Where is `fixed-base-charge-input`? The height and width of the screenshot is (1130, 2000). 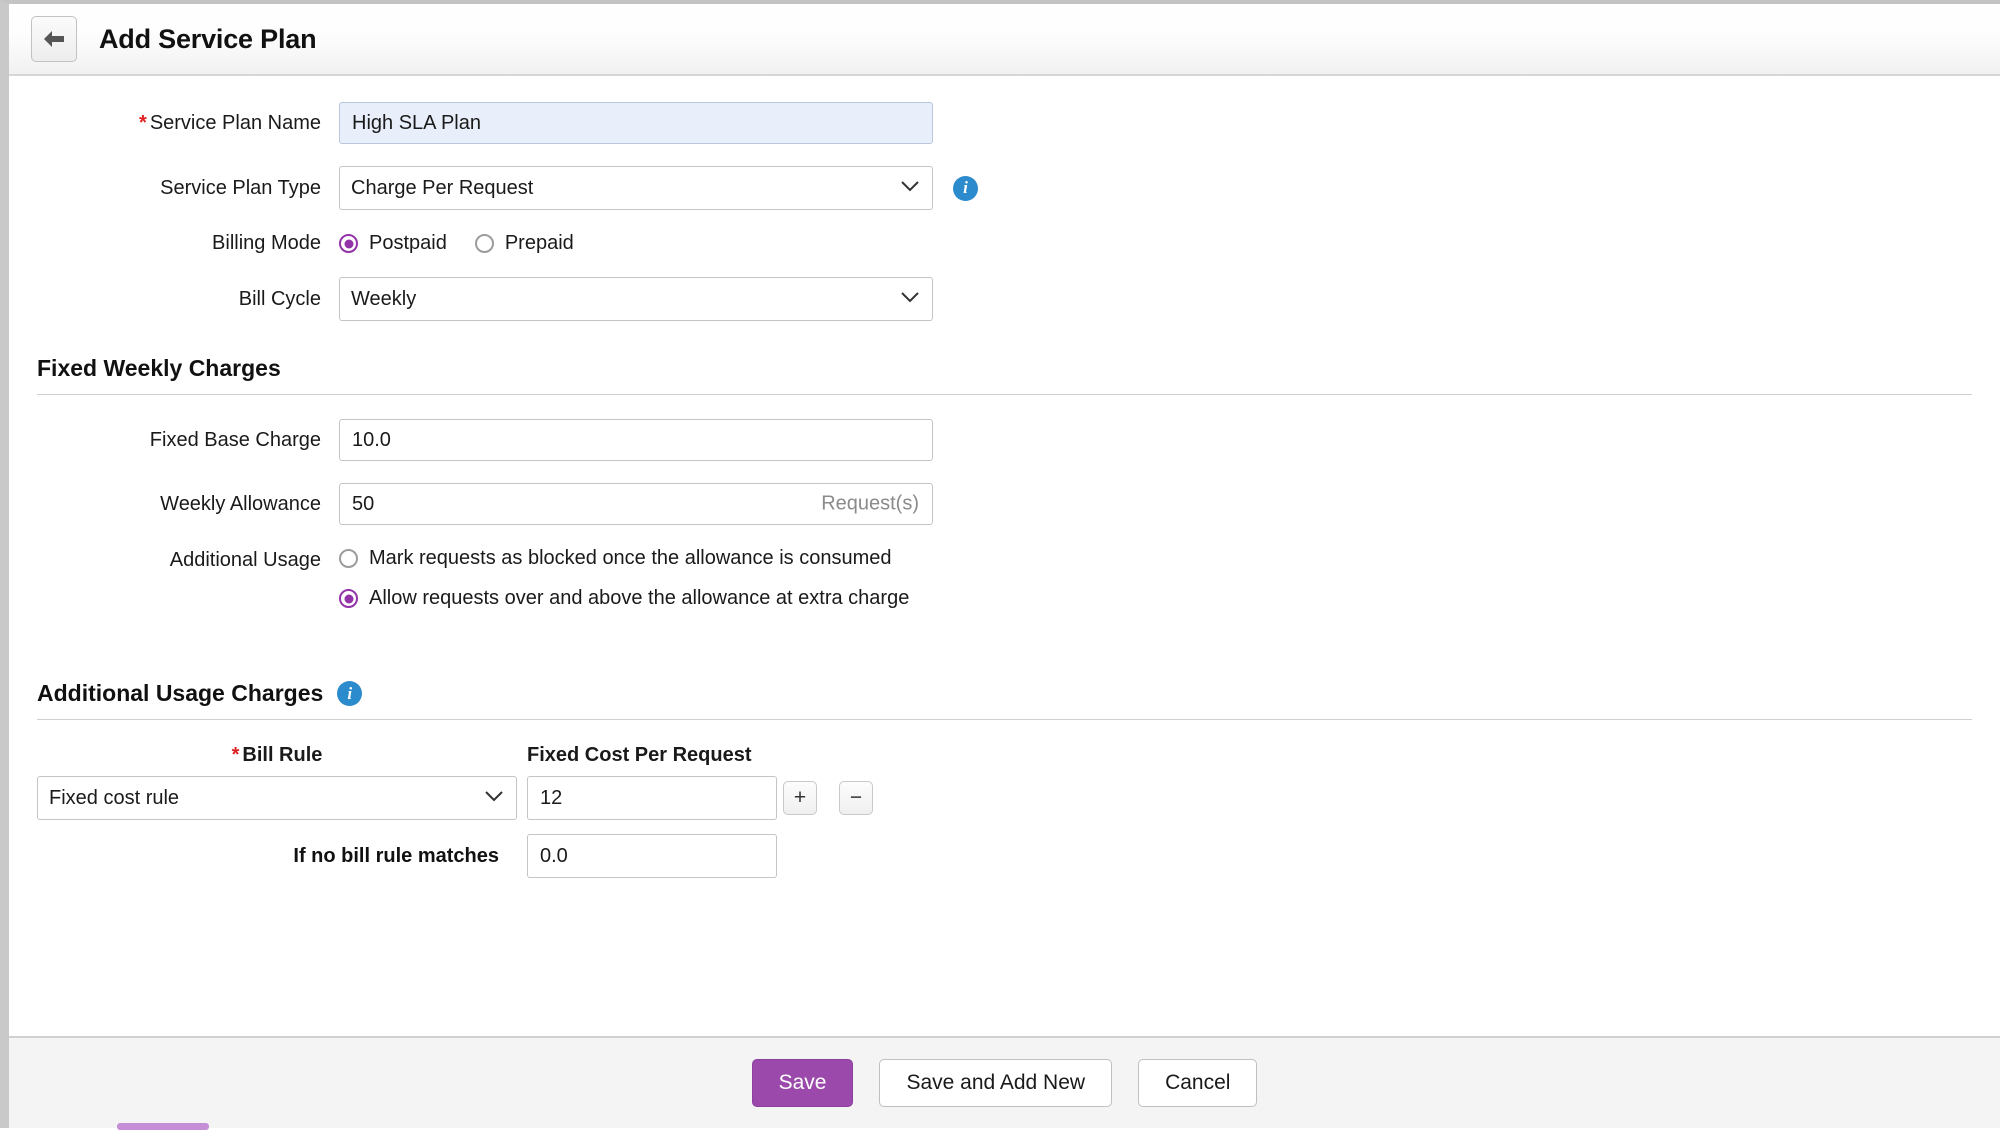 fixed-base-charge-input is located at coordinates (636, 440).